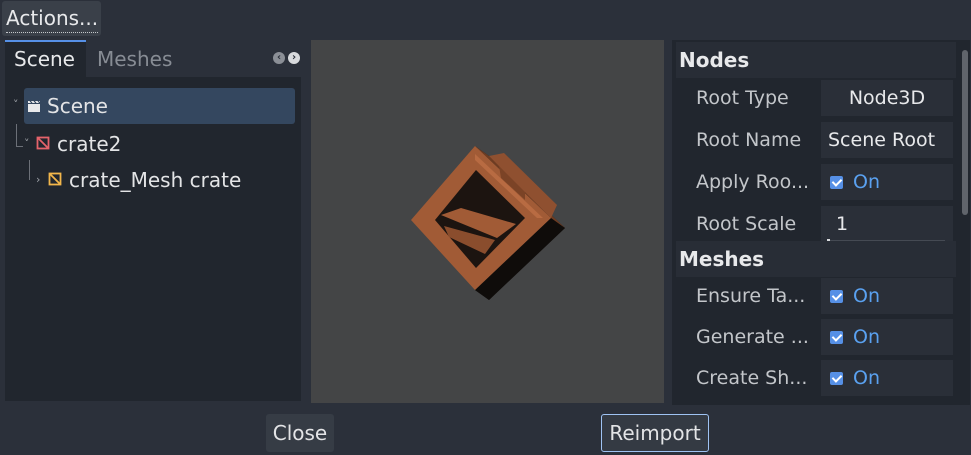 The height and width of the screenshot is (455, 971). I want to click on property-root-name: Root Name Scene Root, so click(816, 140).